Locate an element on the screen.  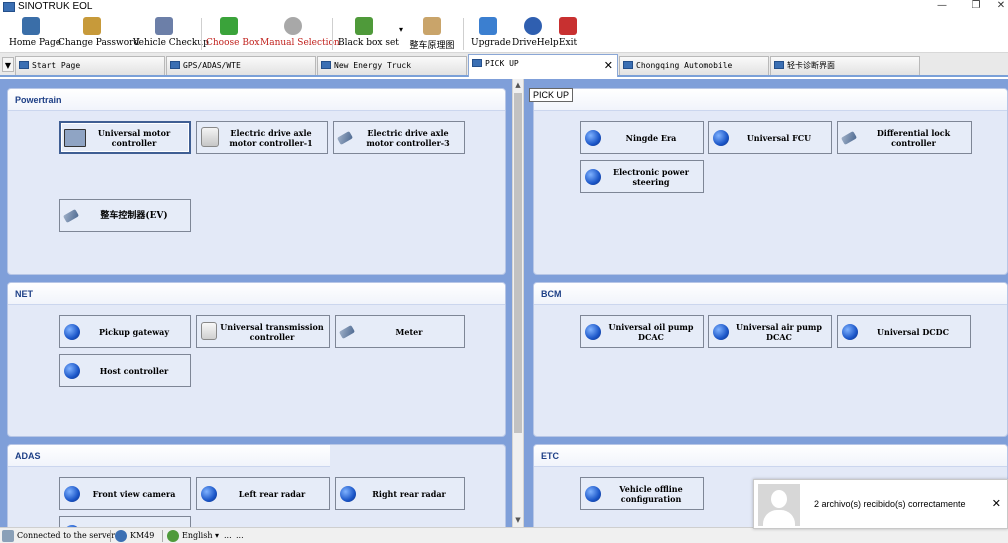
ningde-era-button: Ningde Era is located at coordinates (642, 137).